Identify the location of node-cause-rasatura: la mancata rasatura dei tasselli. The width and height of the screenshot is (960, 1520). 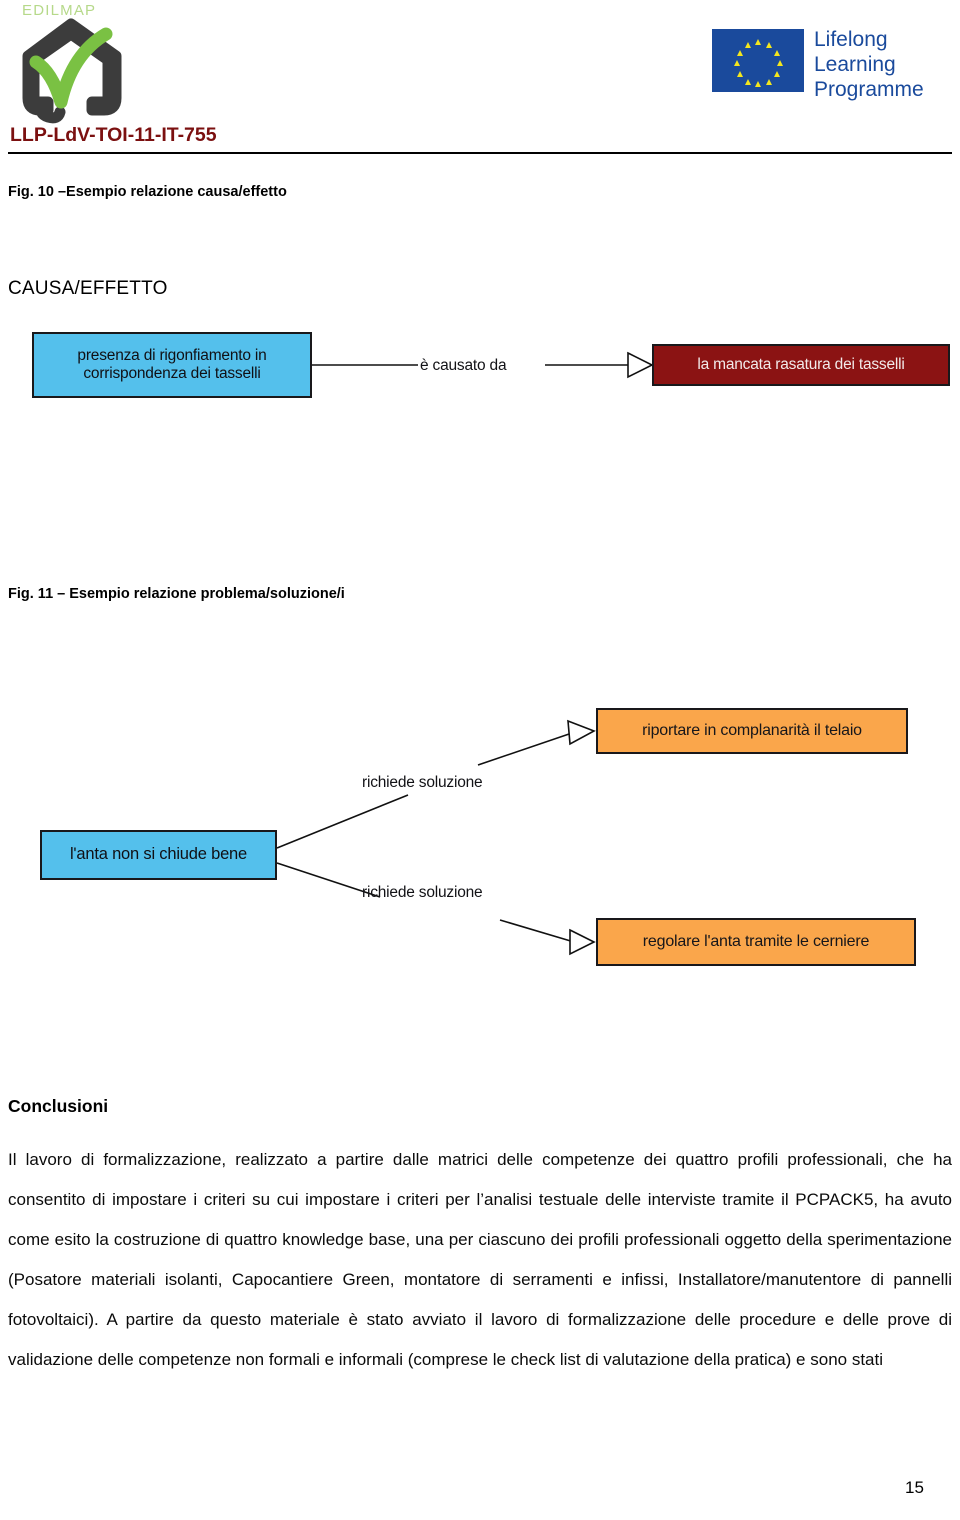
(801, 365).